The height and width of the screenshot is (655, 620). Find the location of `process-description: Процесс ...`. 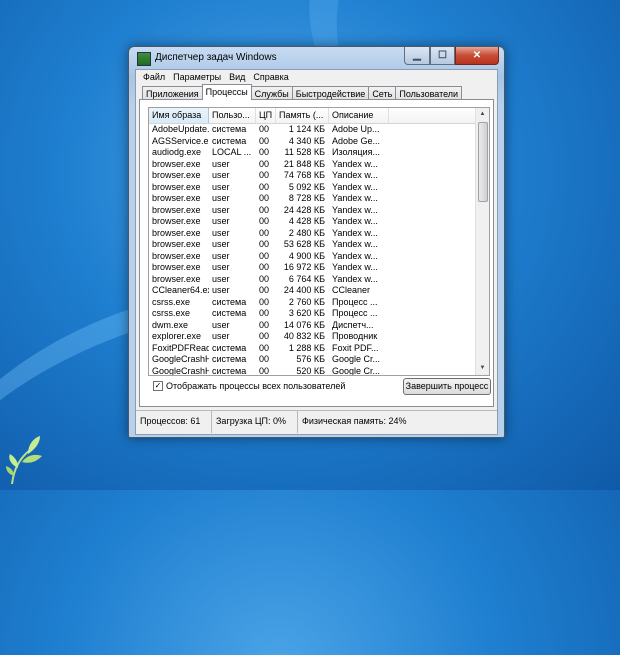

process-description: Процесс ... is located at coordinates (355, 301).